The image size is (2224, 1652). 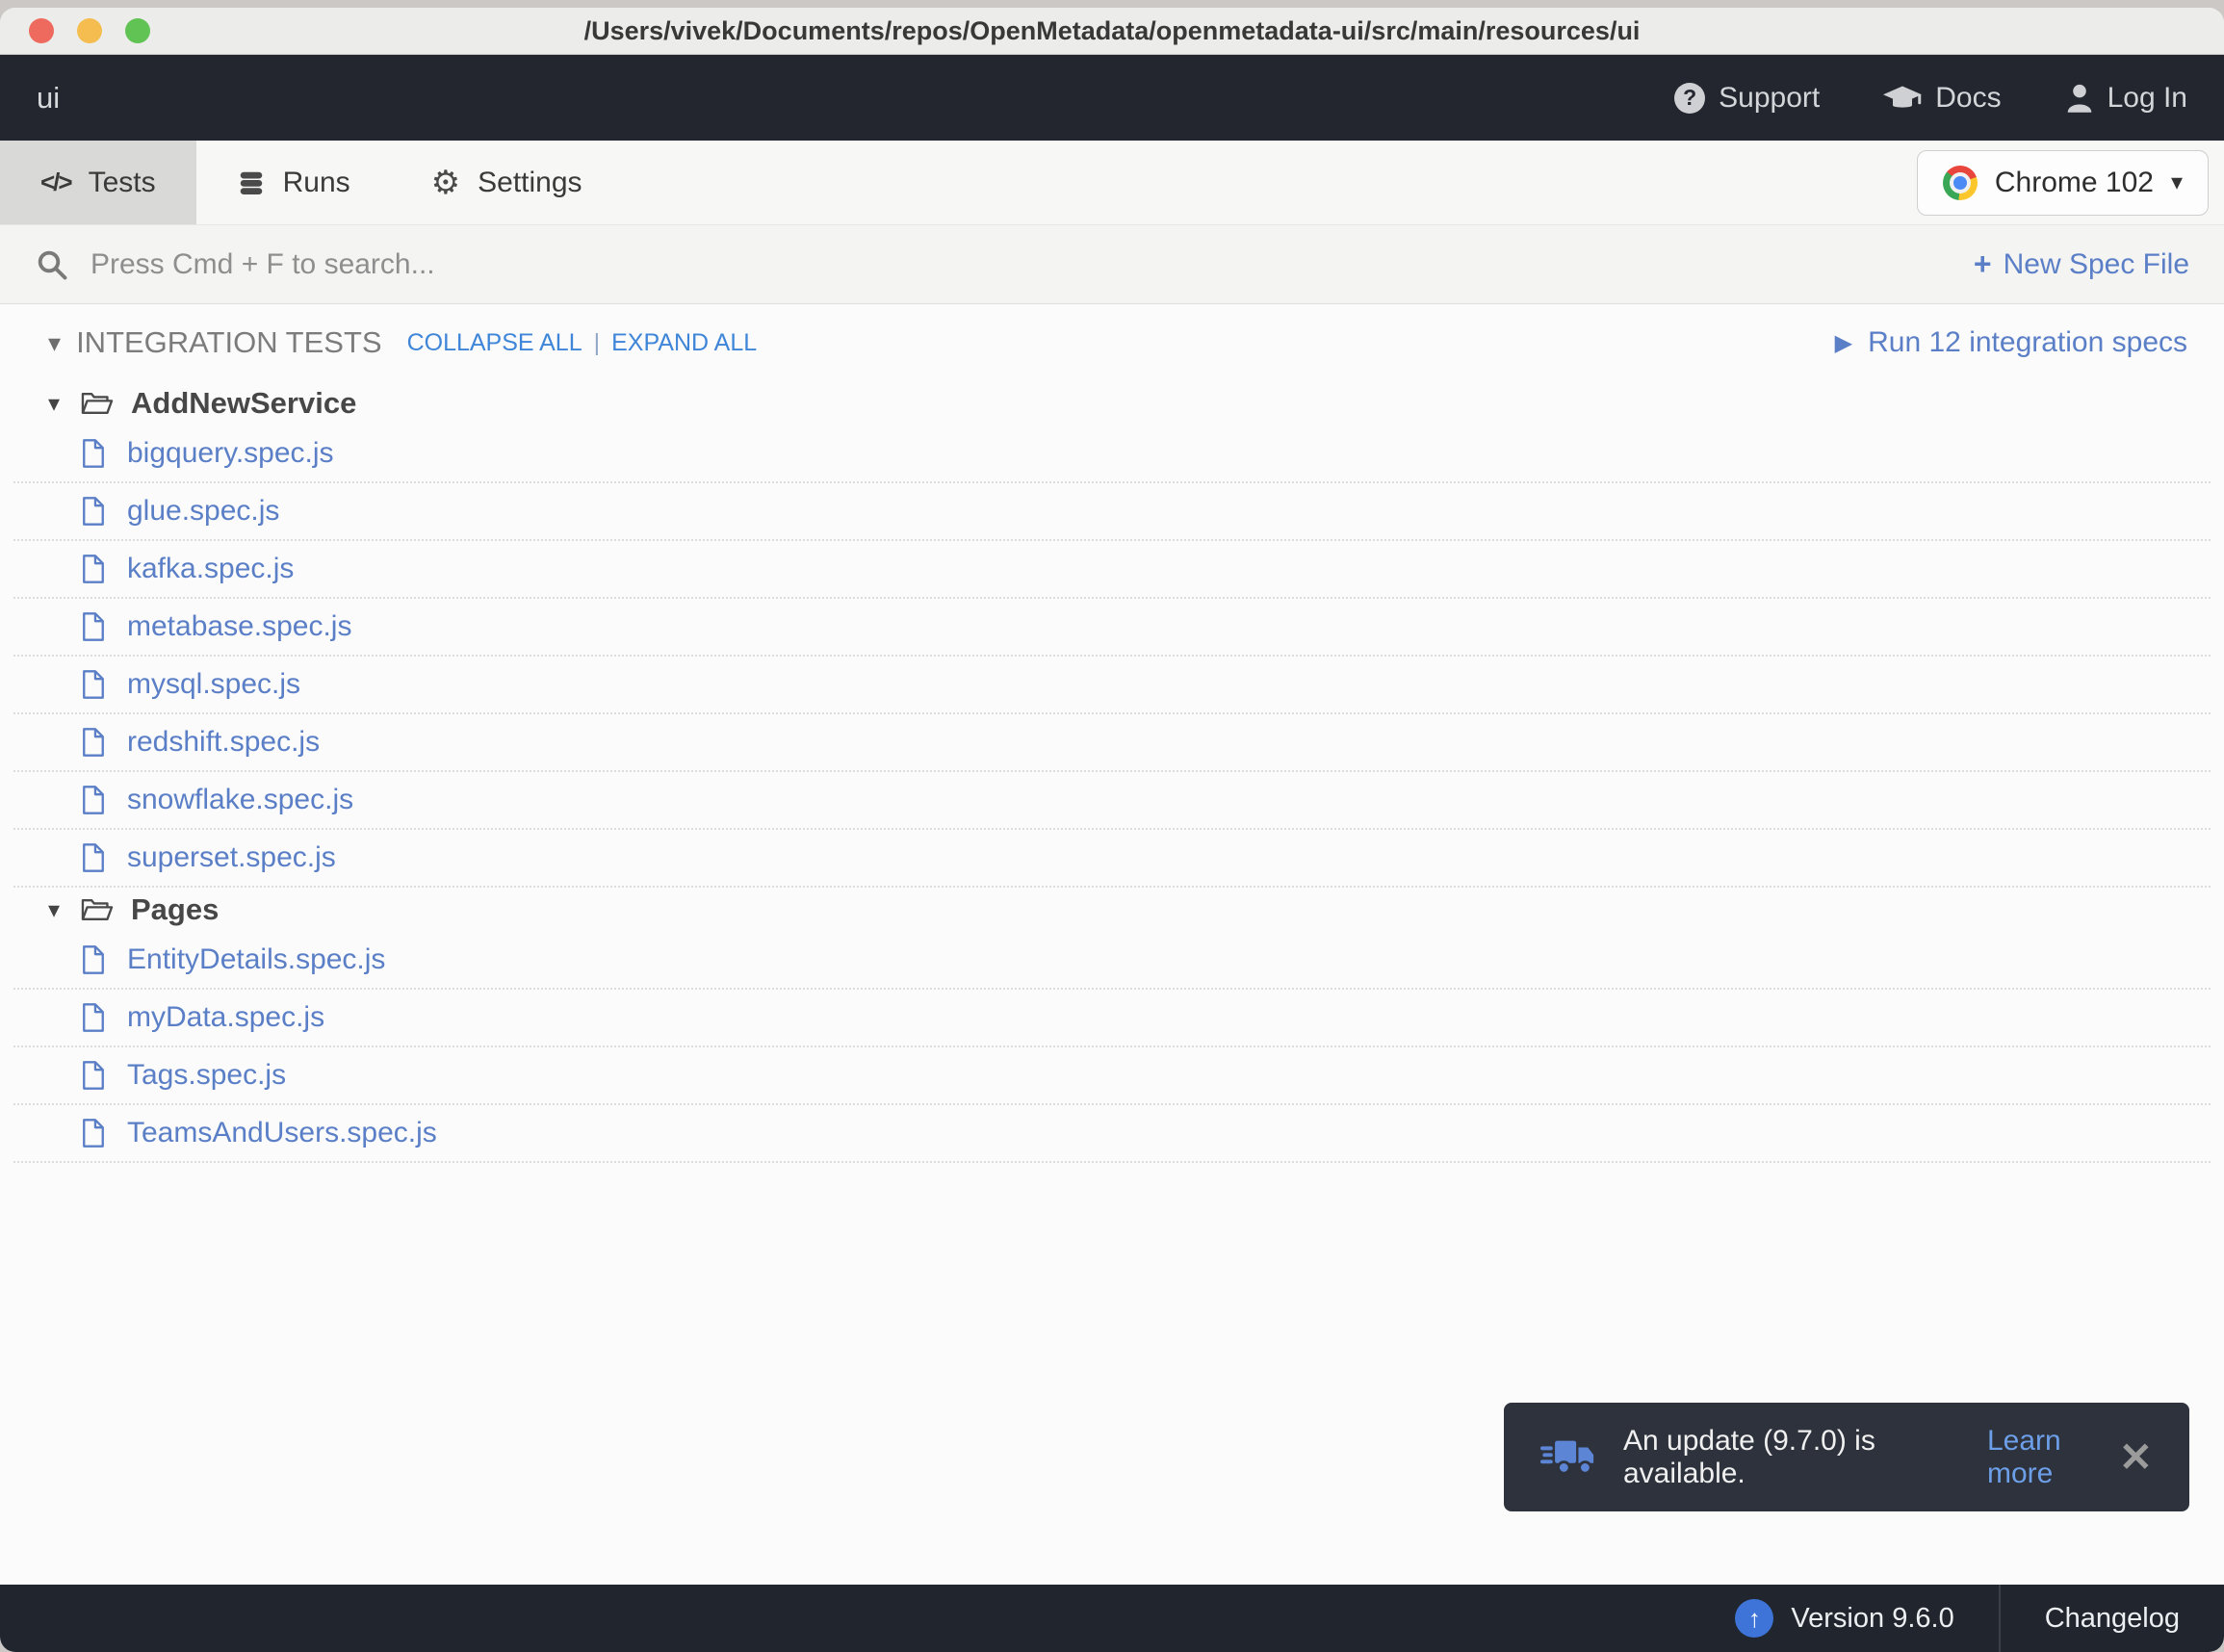 What do you see at coordinates (1112, 1134) in the screenshot?
I see `spec-file-row: TeamsAndUsers.spec.js` at bounding box center [1112, 1134].